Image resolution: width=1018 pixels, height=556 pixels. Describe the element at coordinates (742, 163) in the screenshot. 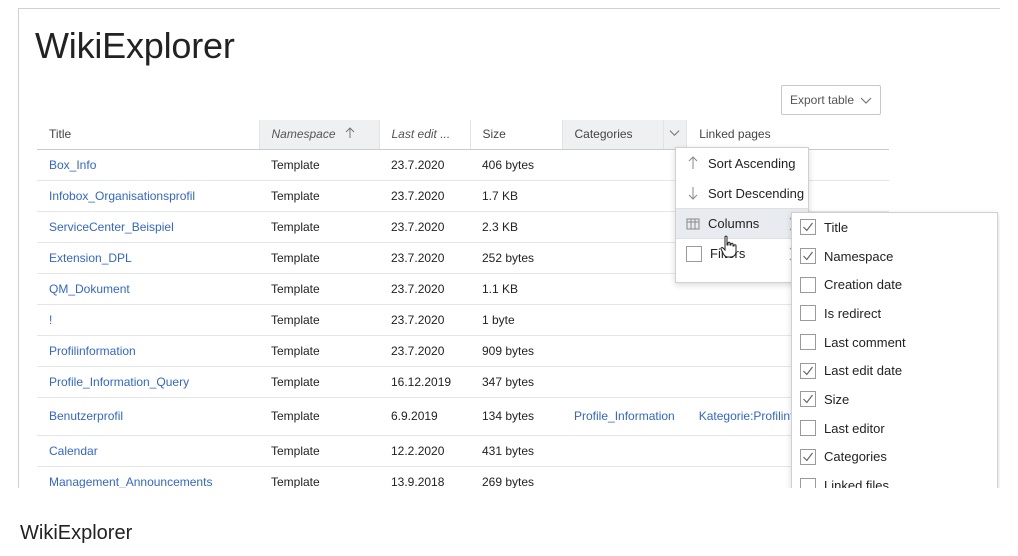

I see `menu-item-sort-ascending: Sort Ascending` at that location.